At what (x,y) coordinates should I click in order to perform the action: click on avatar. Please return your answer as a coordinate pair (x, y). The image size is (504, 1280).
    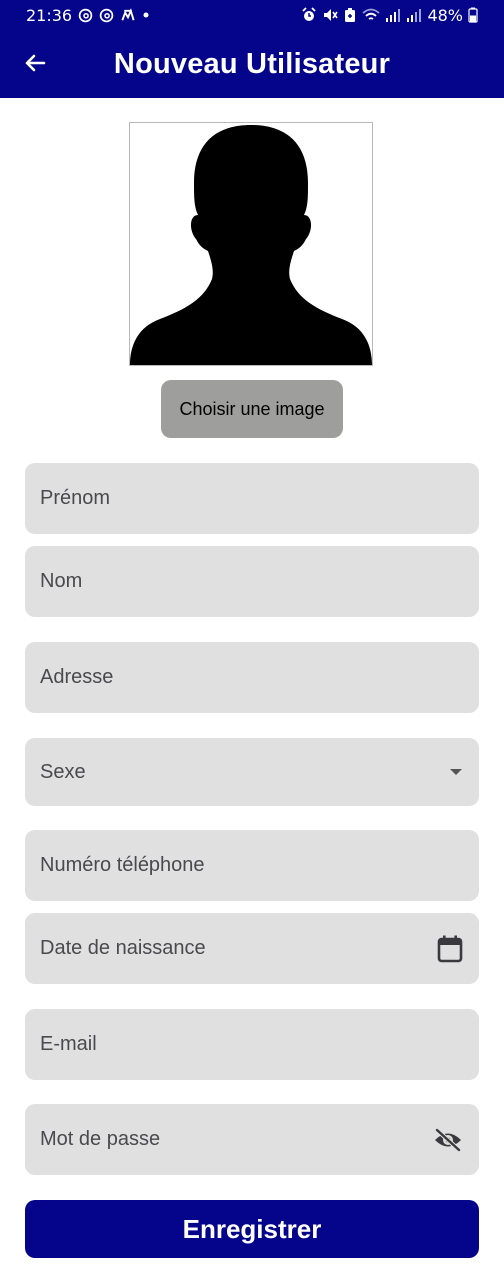
    Looking at the image, I should click on (251, 244).